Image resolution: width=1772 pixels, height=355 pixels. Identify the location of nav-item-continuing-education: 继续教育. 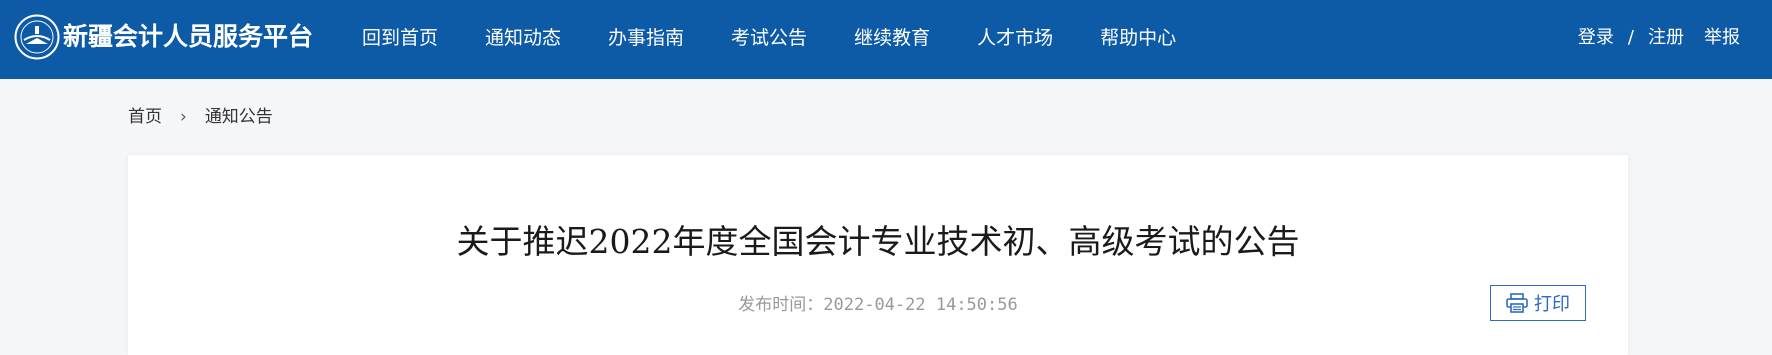
(892, 38).